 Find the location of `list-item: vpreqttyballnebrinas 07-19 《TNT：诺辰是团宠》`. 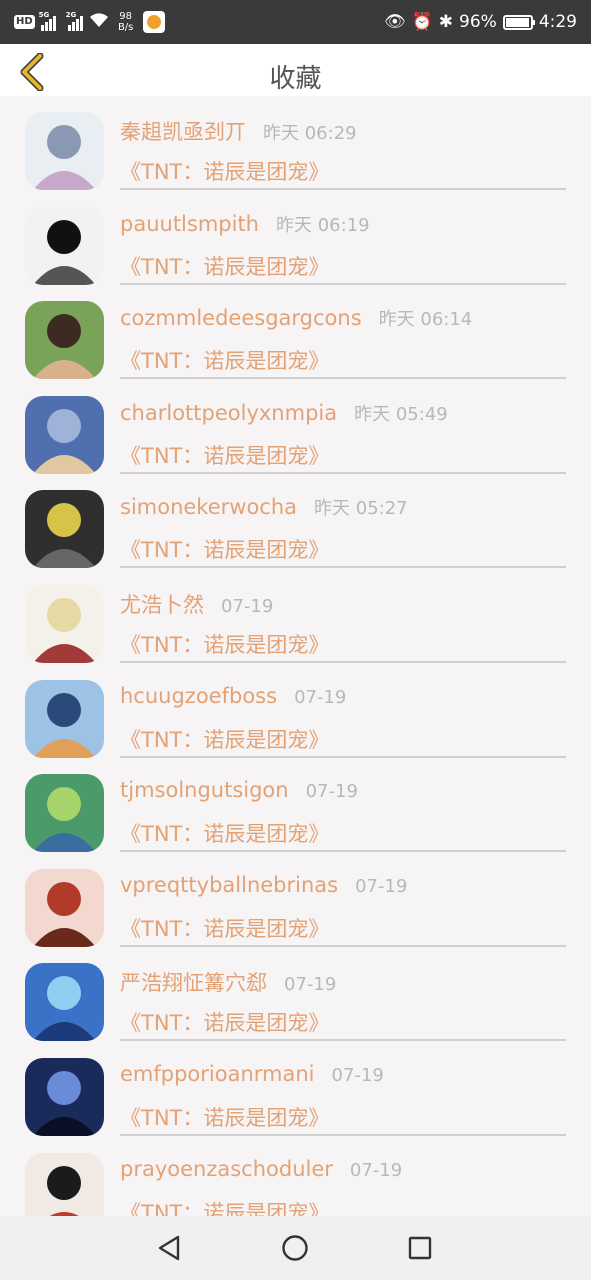

list-item: vpreqttyballnebrinas 07-19 《TNT：诺辰是团宠》 is located at coordinates (295, 900).